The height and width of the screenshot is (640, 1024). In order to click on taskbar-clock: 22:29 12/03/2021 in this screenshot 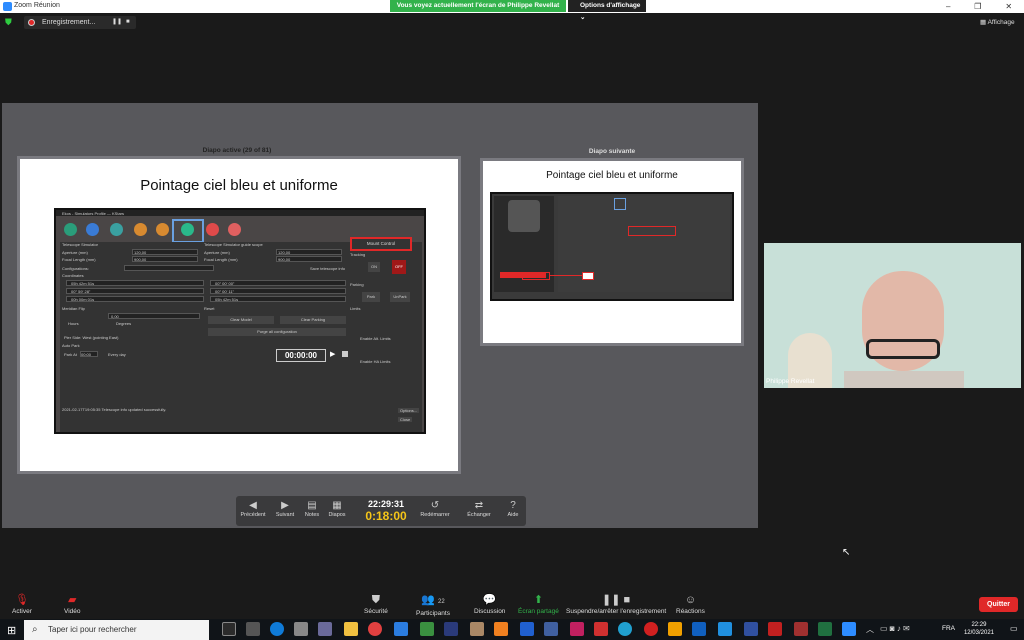, I will do `click(979, 629)`.